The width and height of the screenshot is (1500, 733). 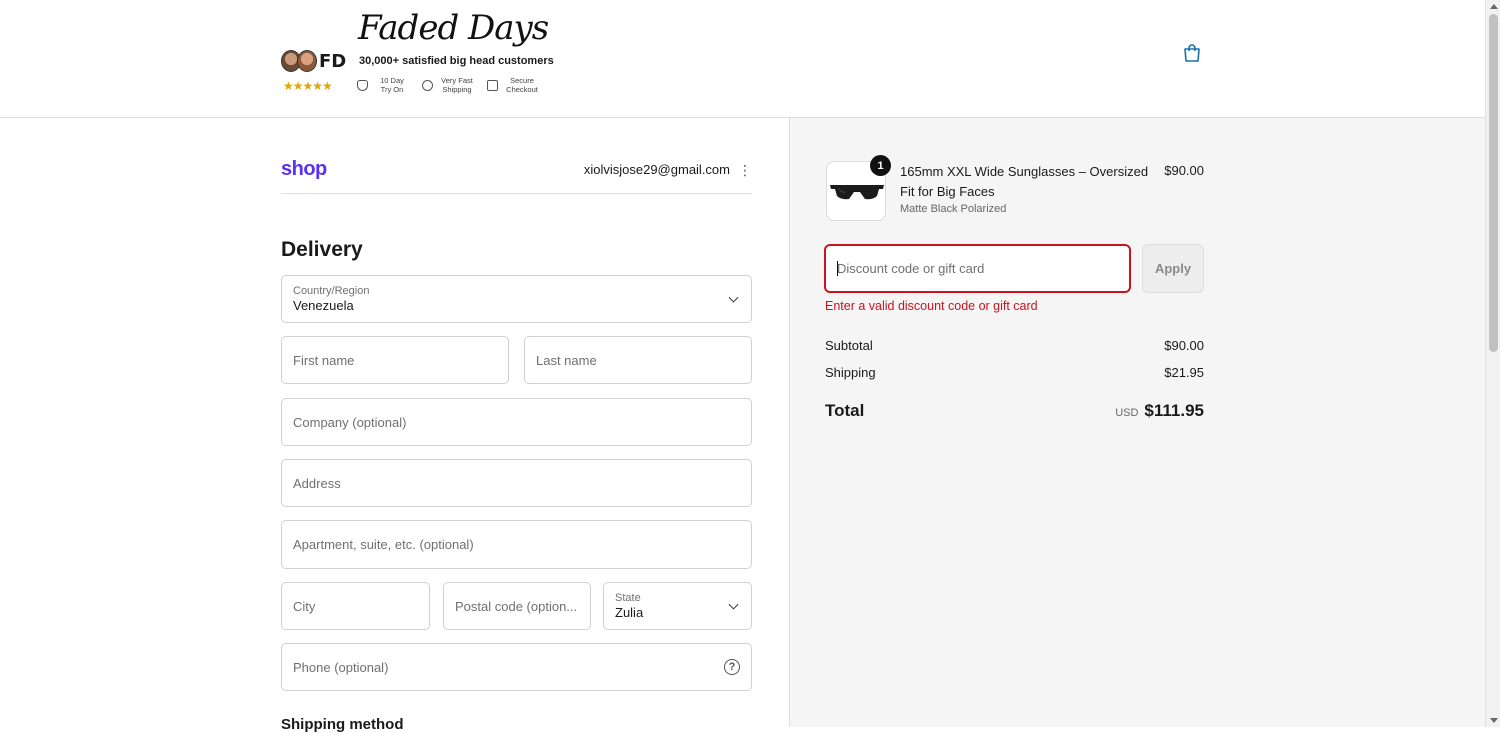 I want to click on state-select: State Zulia, so click(x=677, y=606).